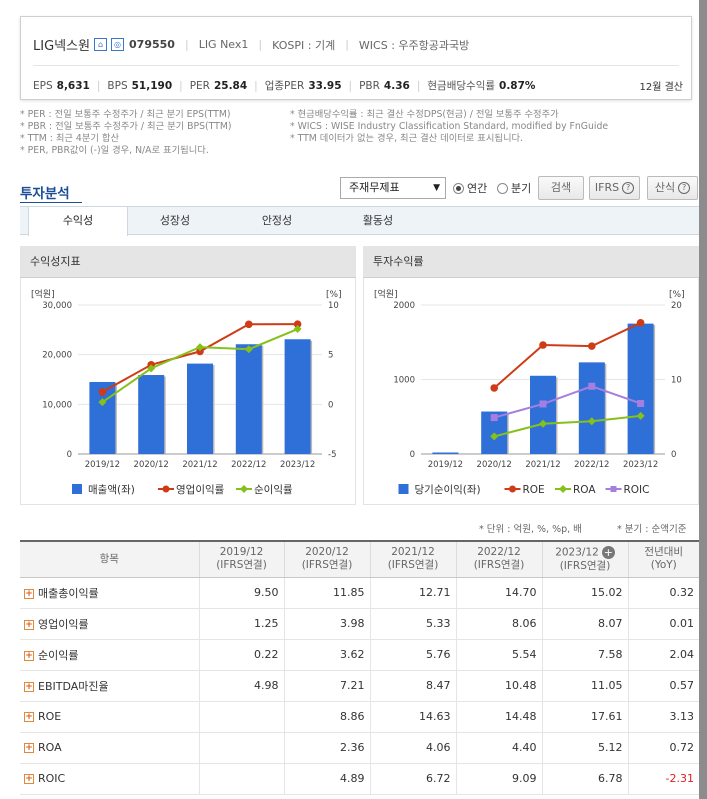 This screenshot has height=799, width=707. What do you see at coordinates (62, 46) in the screenshot?
I see `company-name: LIG넥스원` at bounding box center [62, 46].